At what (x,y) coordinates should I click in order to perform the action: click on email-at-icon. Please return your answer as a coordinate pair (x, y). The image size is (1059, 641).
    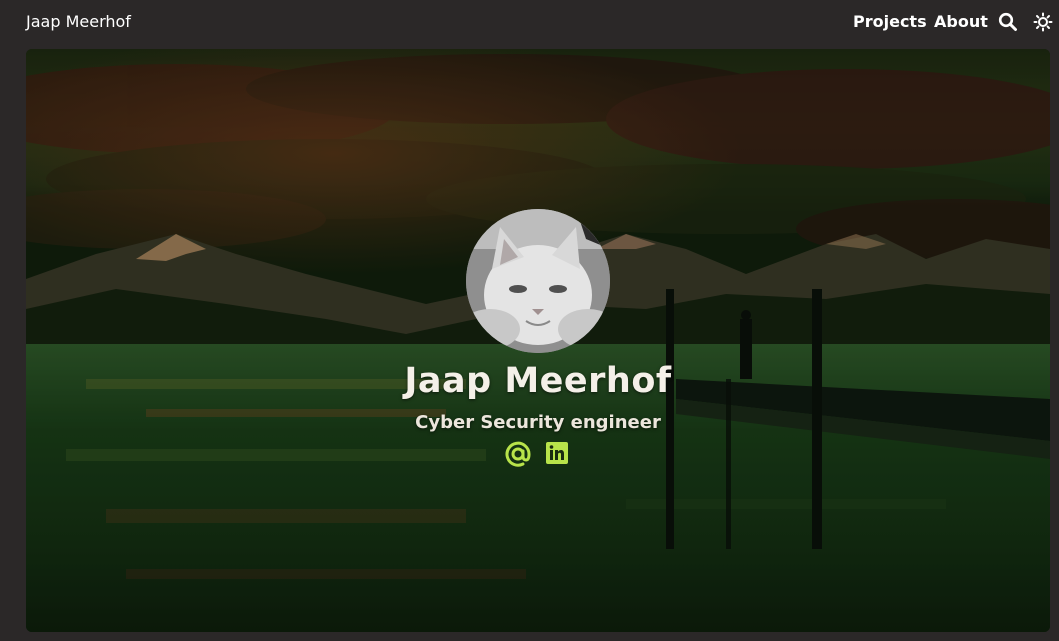
    Looking at the image, I should click on (518, 454).